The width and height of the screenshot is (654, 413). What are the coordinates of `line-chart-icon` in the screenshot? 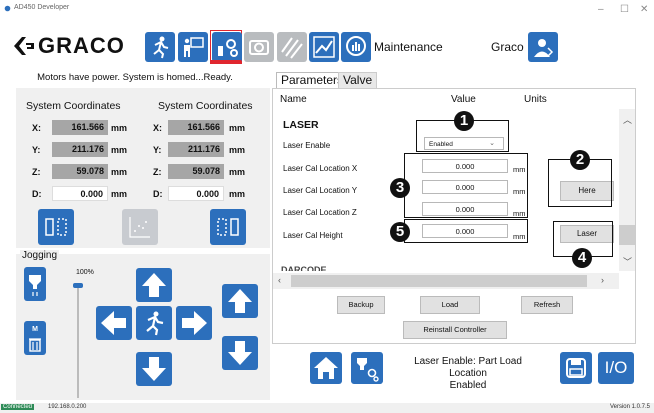 It's located at (324, 47).